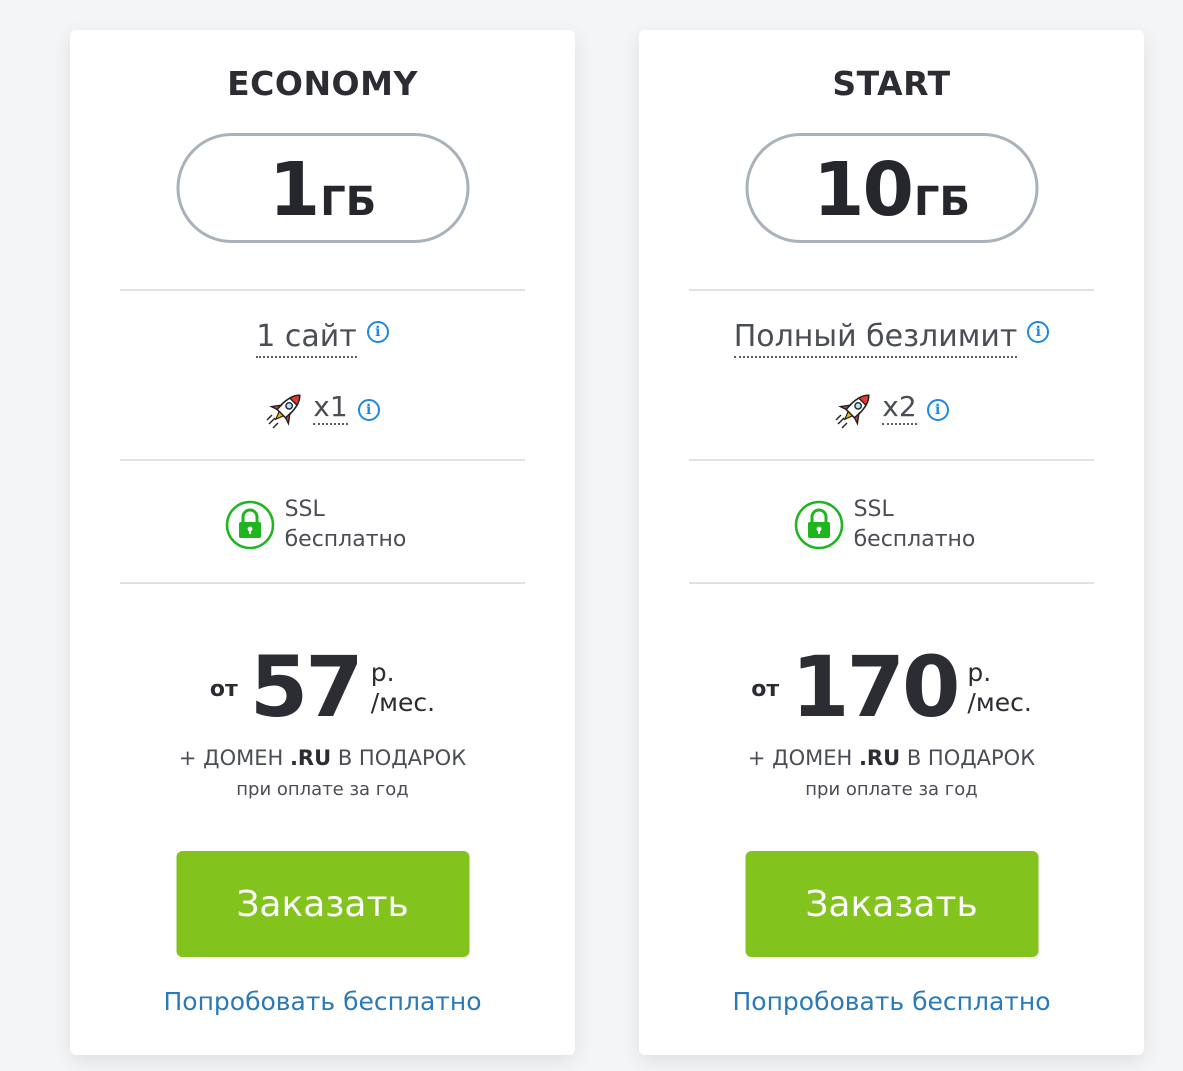  I want to click on sites-feature: Полный безлимит i, so click(891, 338).